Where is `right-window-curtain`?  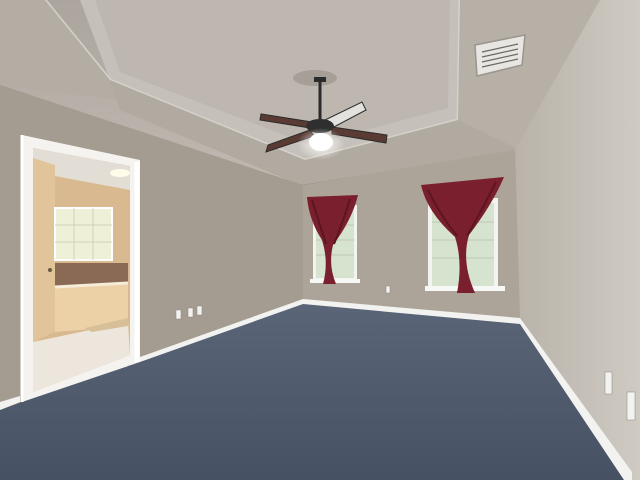
right-window-curtain is located at coordinates (463, 235).